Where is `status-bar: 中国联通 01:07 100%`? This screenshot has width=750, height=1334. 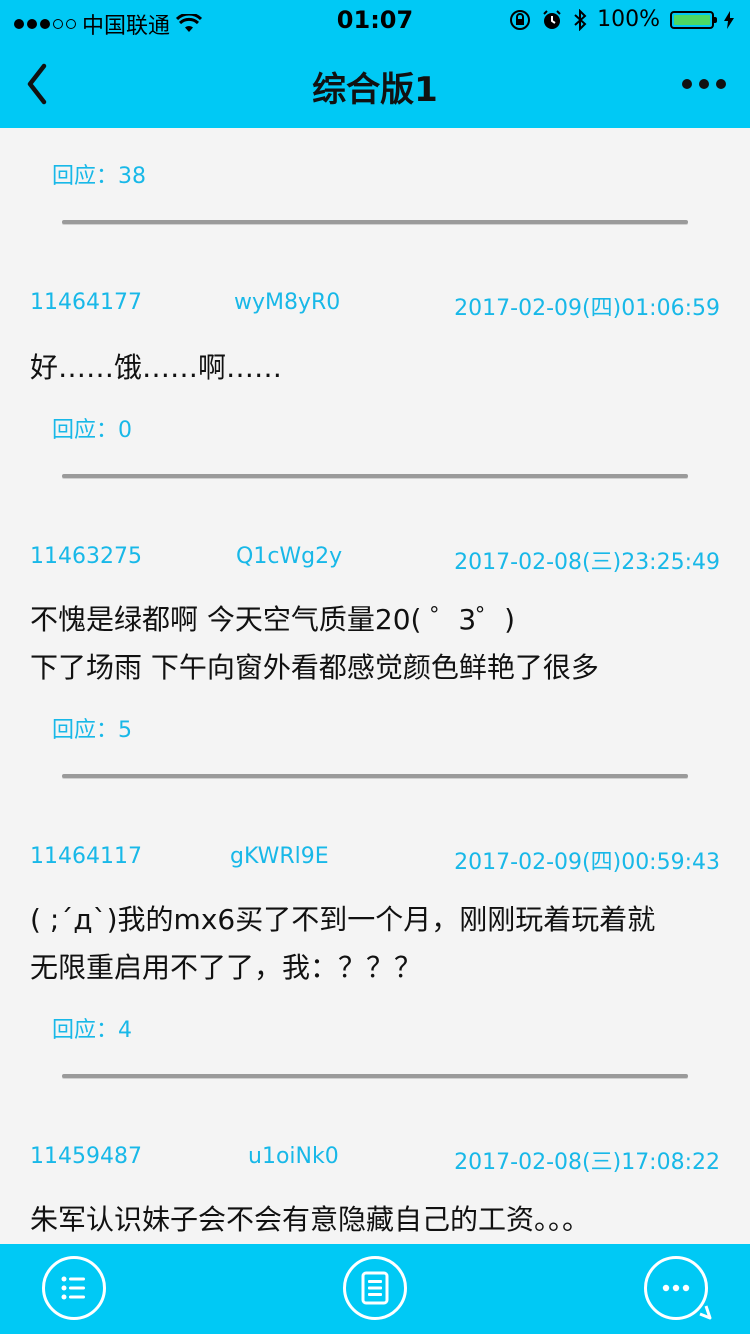
status-bar: 中国联通 01:07 100% is located at coordinates (375, 20).